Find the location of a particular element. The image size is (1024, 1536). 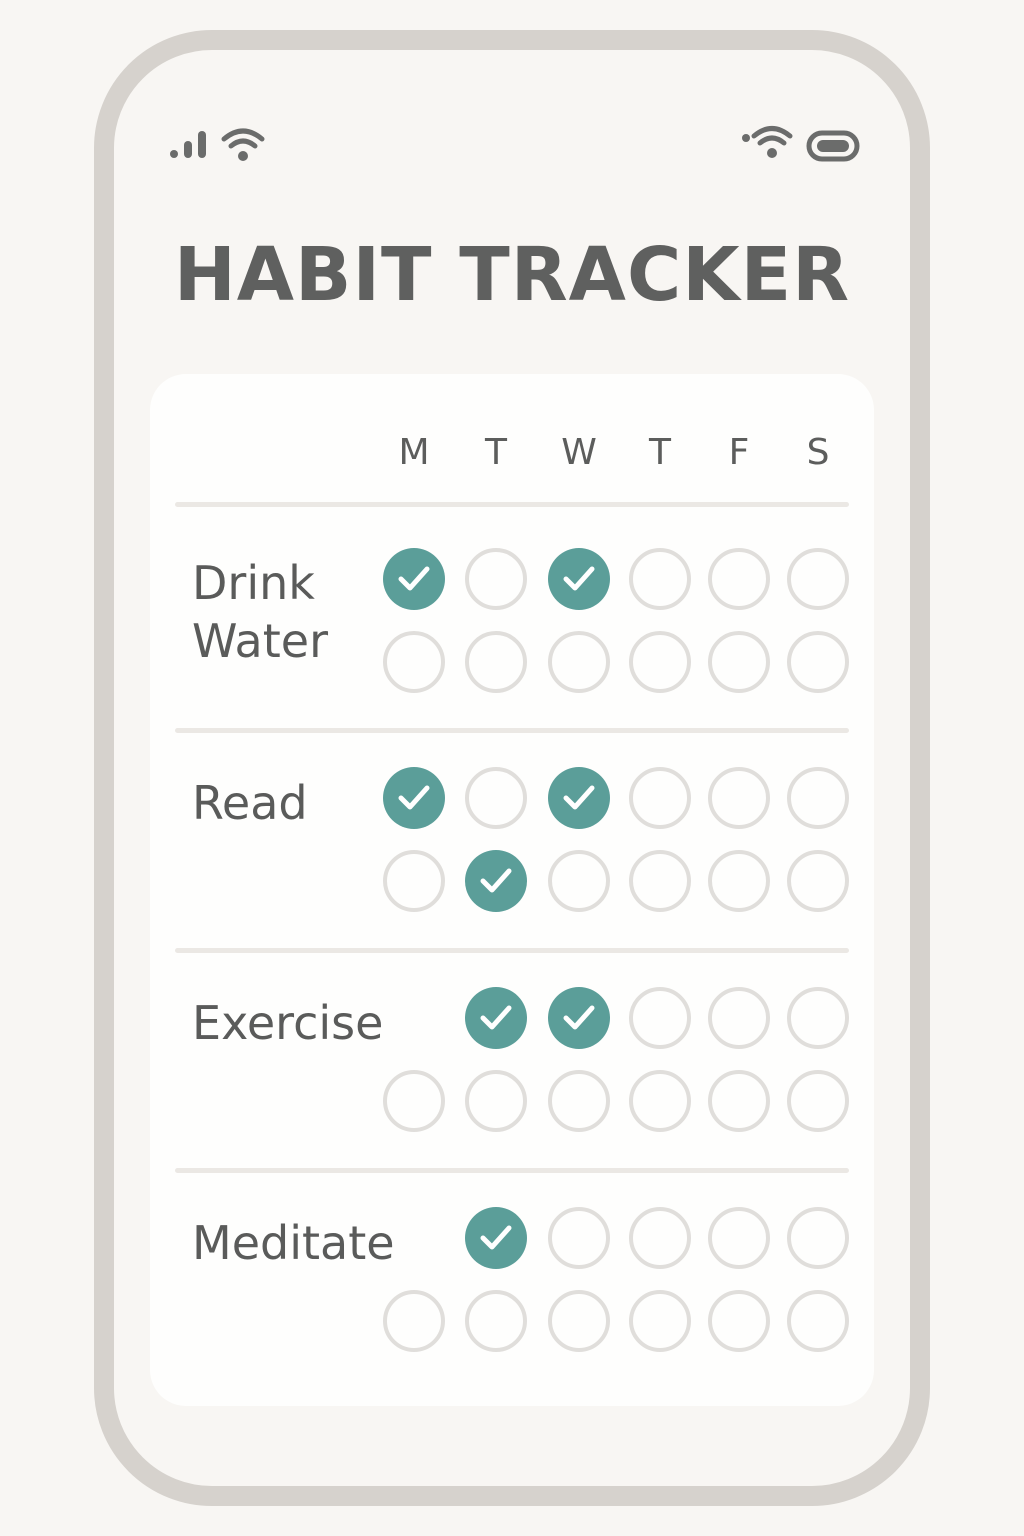

battery-icon is located at coordinates (833, 146).